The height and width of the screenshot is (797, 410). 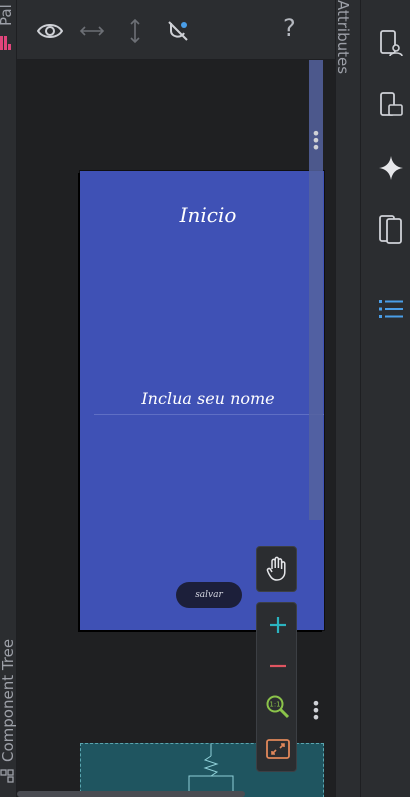 What do you see at coordinates (385, 398) in the screenshot?
I see `right-tool-window-bar` at bounding box center [385, 398].